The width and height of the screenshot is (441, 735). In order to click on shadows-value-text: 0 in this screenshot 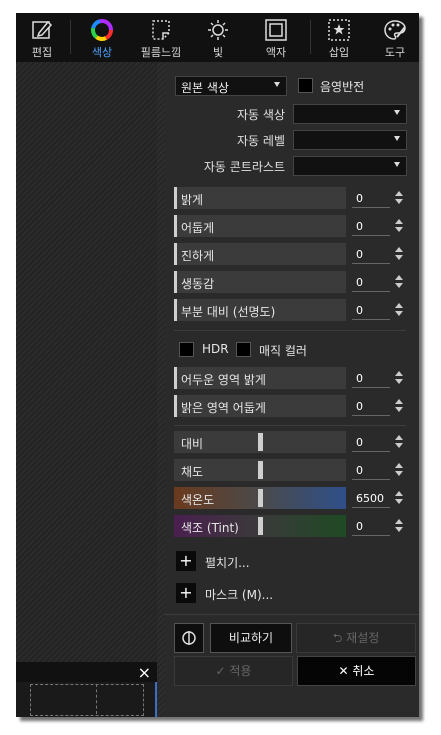, I will do `click(359, 378)`.